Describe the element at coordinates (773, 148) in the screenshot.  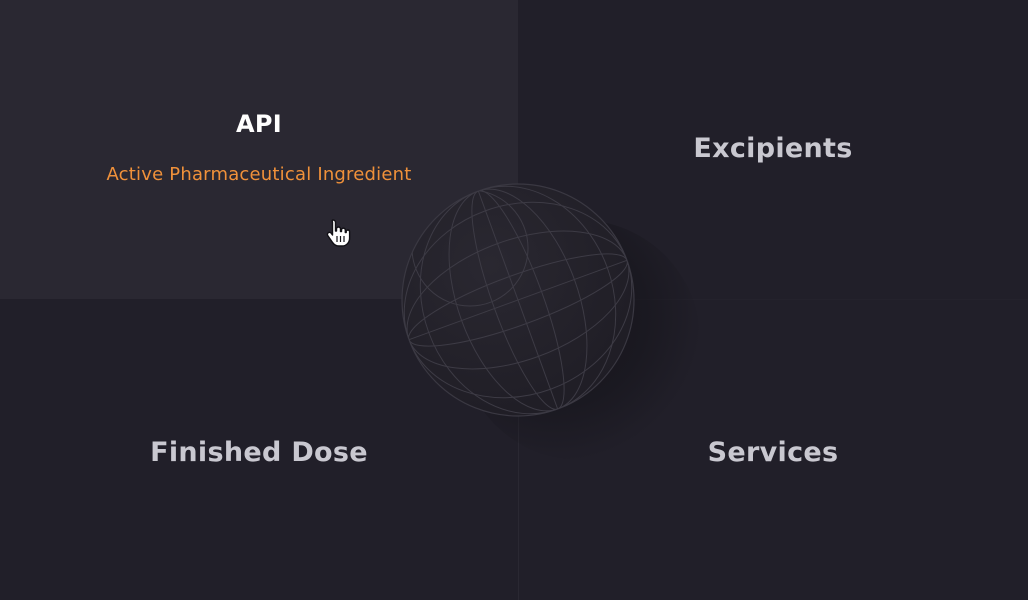
I see `tile-excipients-title: Excipients` at that location.